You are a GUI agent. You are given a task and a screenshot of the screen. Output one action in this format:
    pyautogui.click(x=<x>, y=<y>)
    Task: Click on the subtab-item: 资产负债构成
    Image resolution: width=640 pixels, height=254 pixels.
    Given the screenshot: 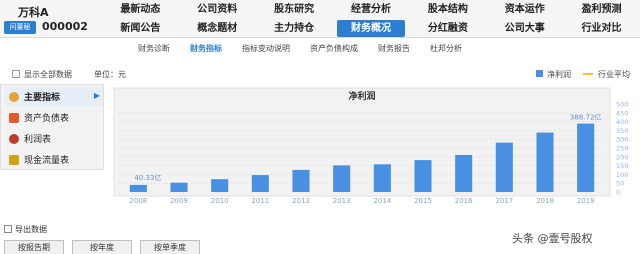 What is the action you would take?
    pyautogui.click(x=334, y=48)
    